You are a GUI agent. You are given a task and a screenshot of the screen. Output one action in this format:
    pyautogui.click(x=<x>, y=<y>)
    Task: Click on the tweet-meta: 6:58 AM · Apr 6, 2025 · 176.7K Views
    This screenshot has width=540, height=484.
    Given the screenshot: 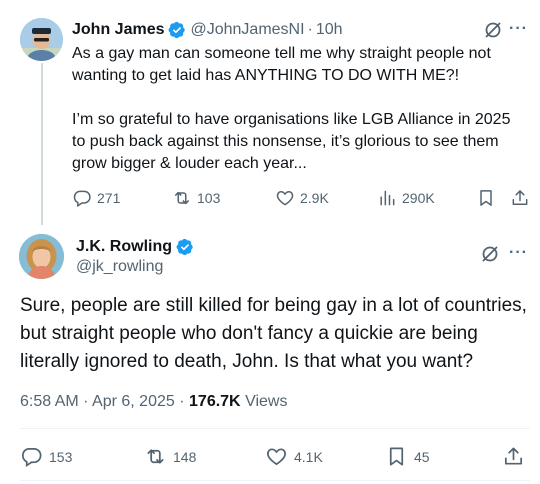 What is the action you would take?
    pyautogui.click(x=153, y=402)
    